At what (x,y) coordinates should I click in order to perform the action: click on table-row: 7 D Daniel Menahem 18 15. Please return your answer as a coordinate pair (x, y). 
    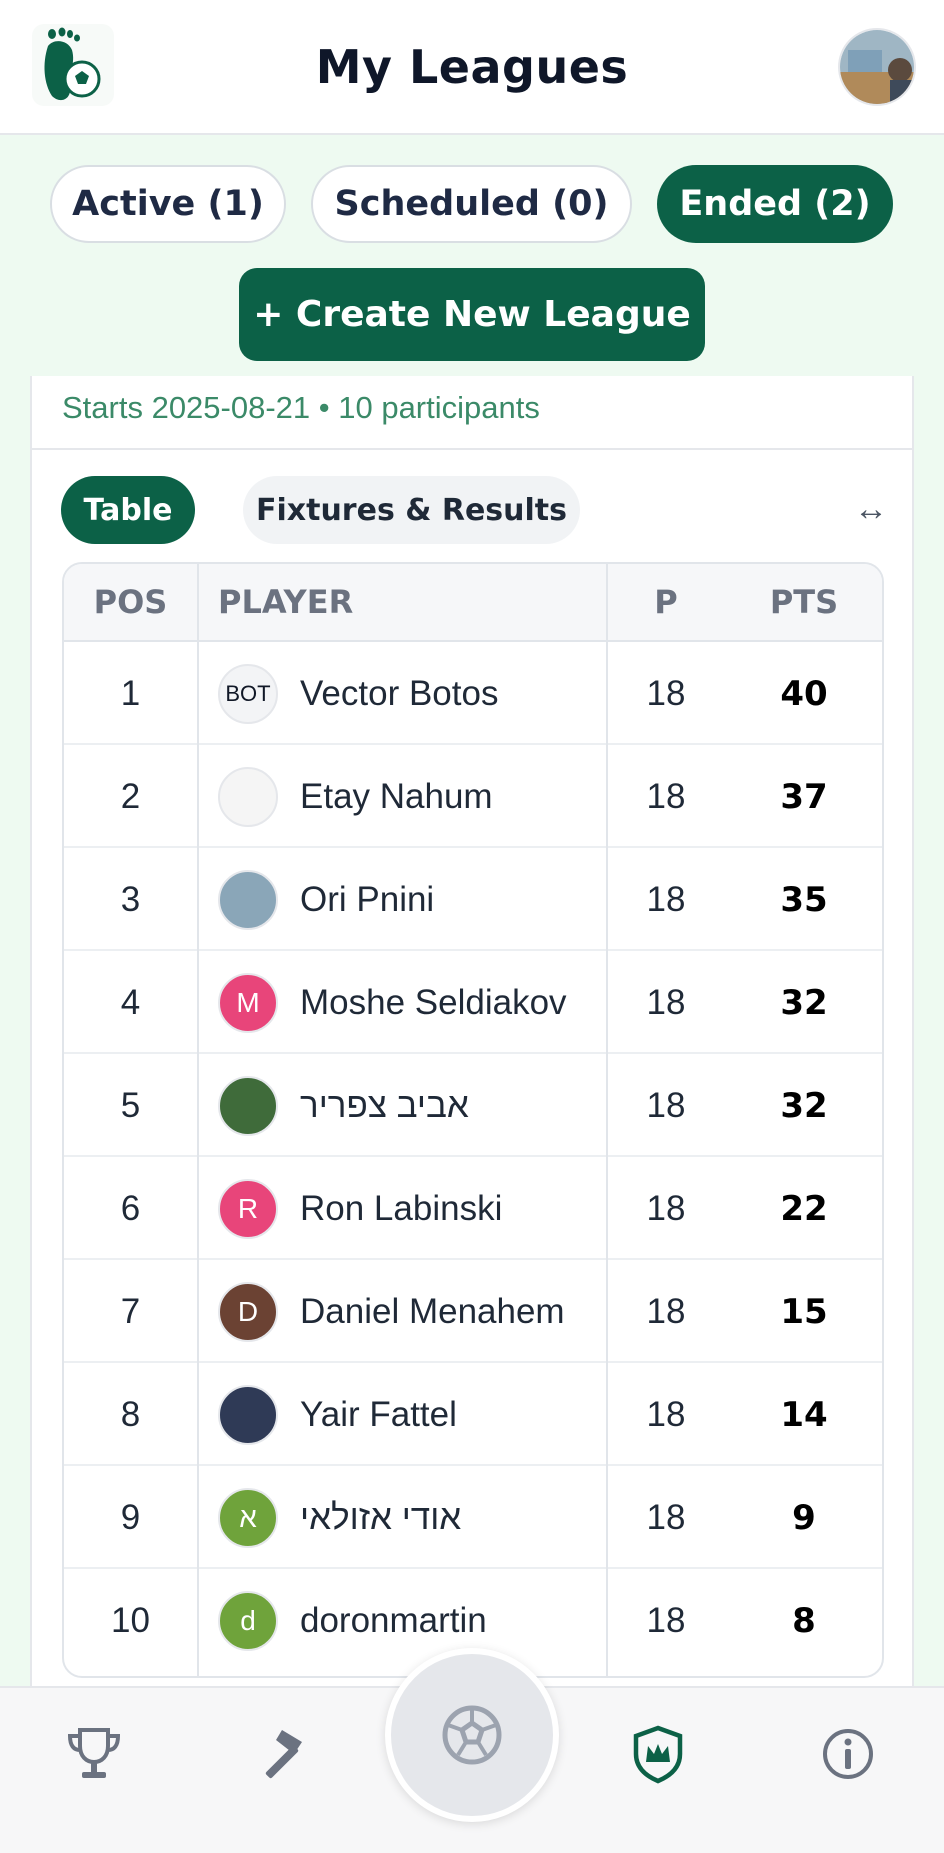
    Looking at the image, I should click on (473, 1311).